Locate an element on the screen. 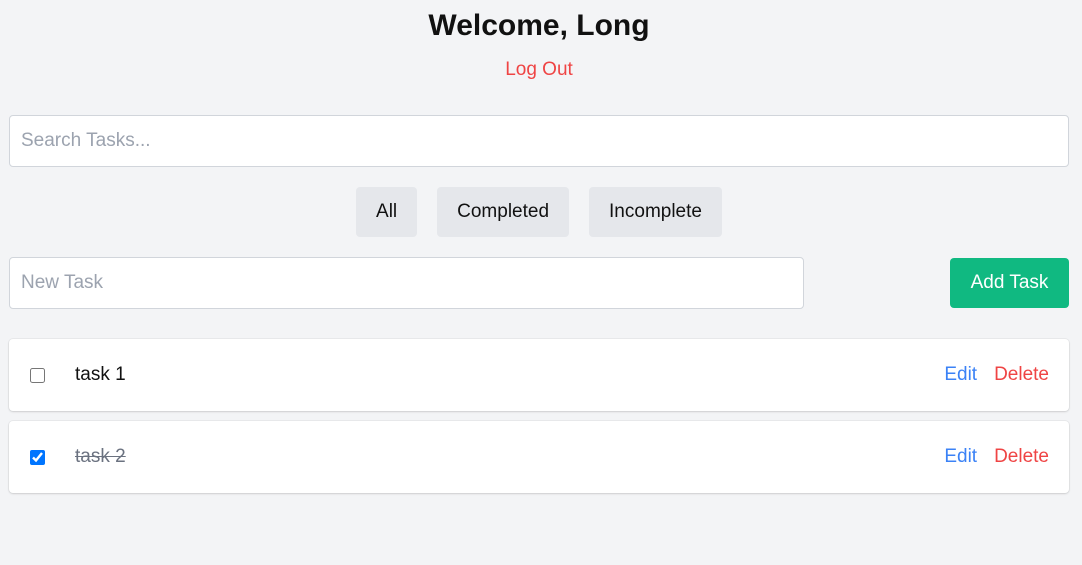  welcome-heading: Welcome, Long is located at coordinates (539, 25).